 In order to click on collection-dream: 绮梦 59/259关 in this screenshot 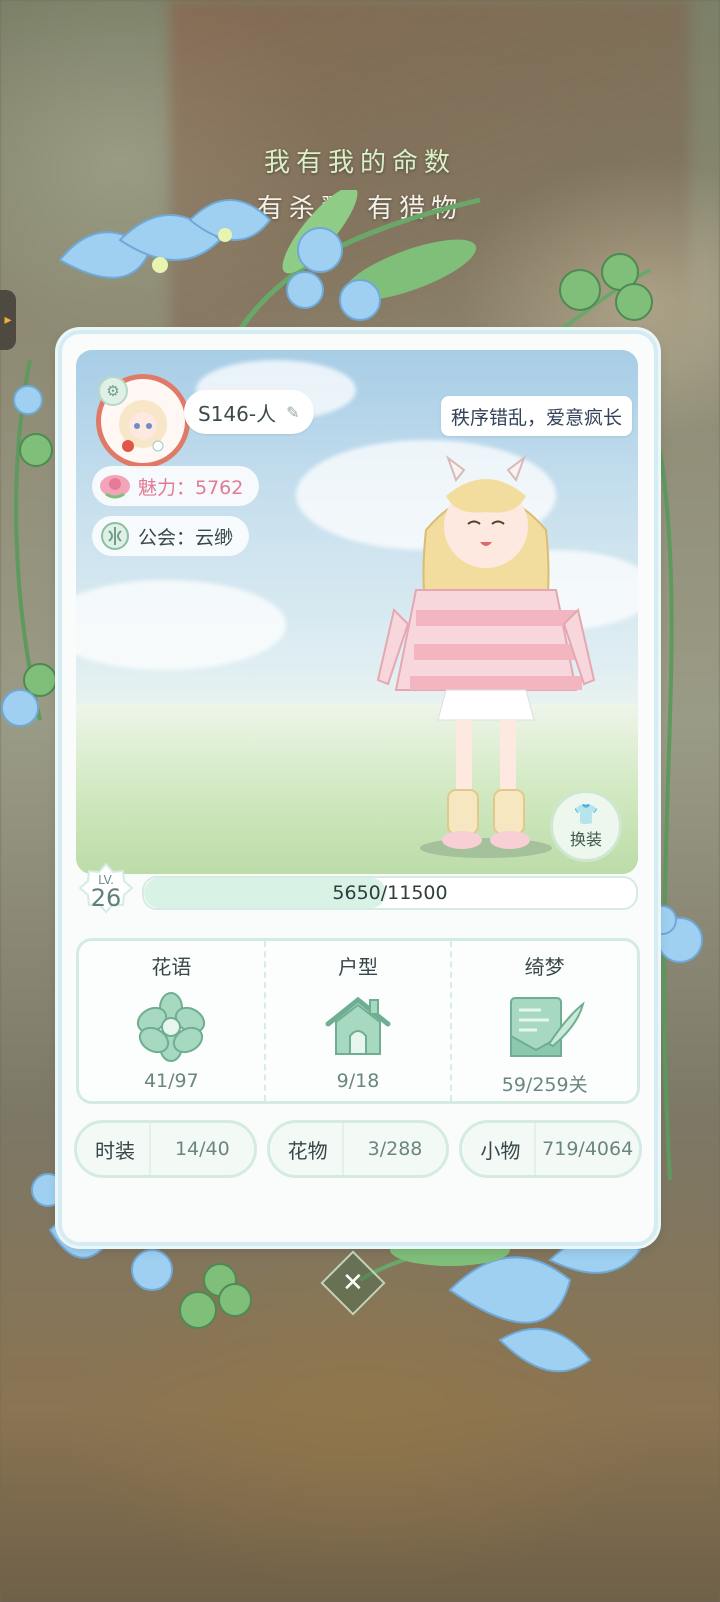, I will do `click(543, 1021)`.